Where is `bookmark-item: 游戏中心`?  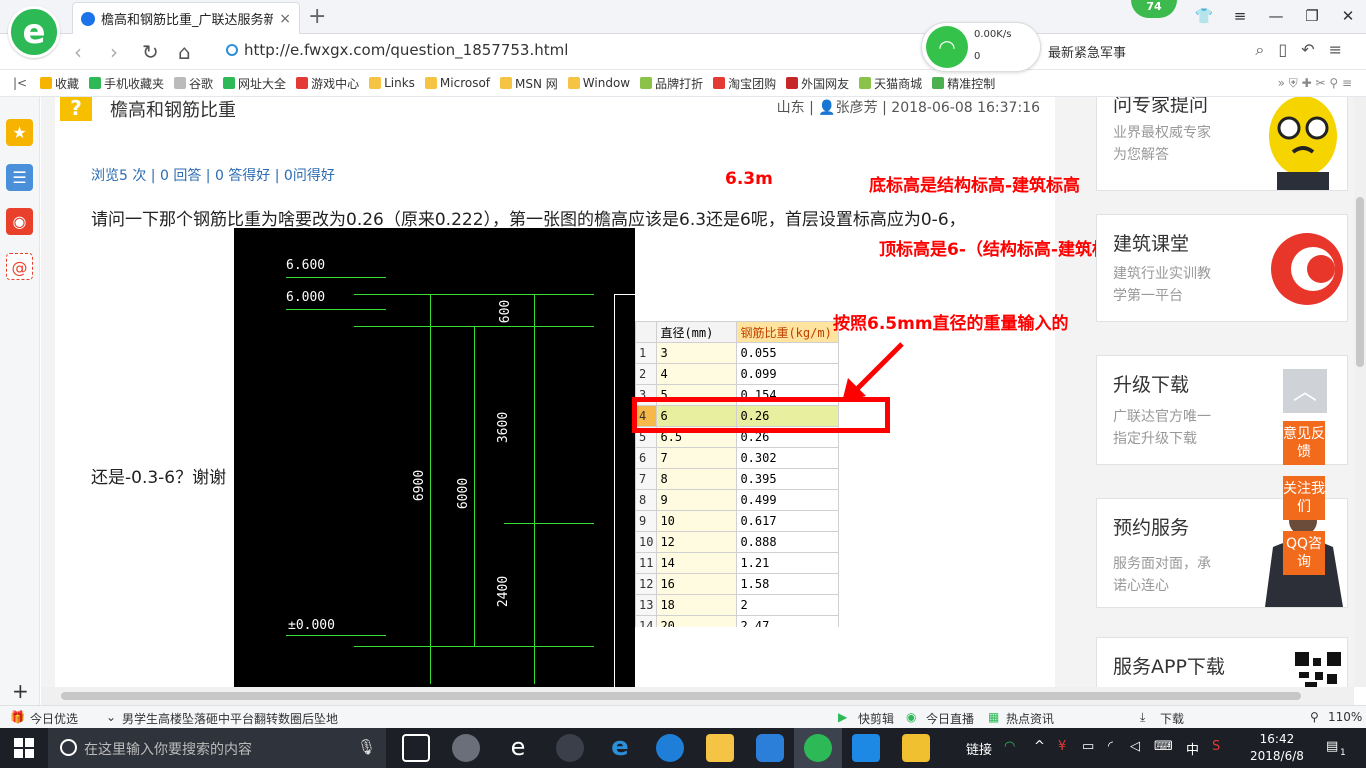
bookmark-item: 游戏中心 is located at coordinates (327, 83).